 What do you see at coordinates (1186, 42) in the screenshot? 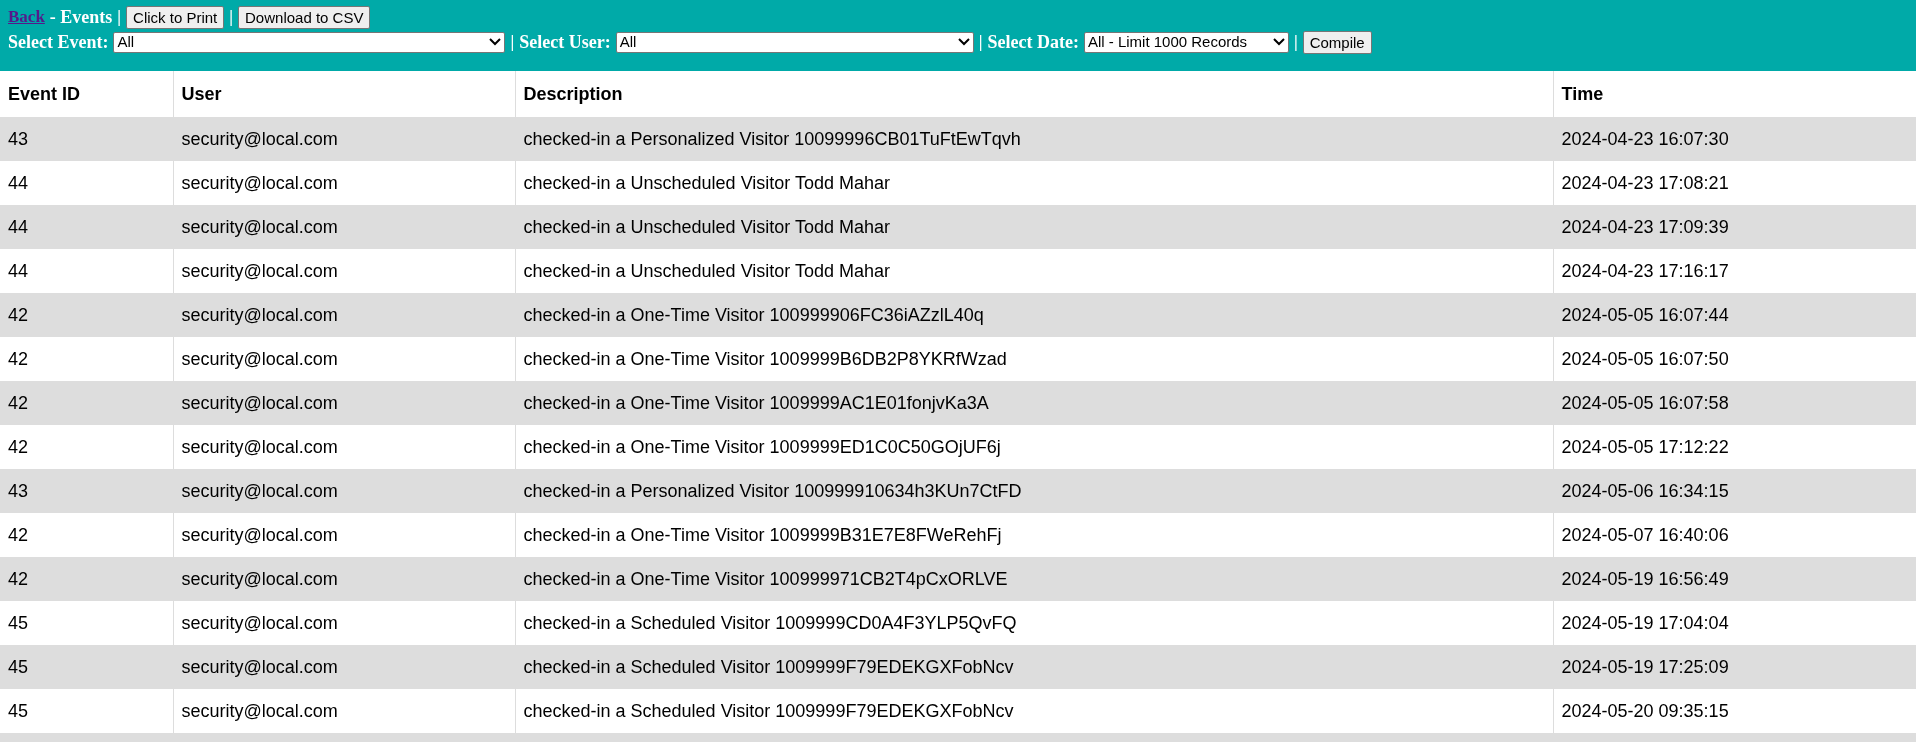
I see `dropdown: All - Limit 1000 Records` at bounding box center [1186, 42].